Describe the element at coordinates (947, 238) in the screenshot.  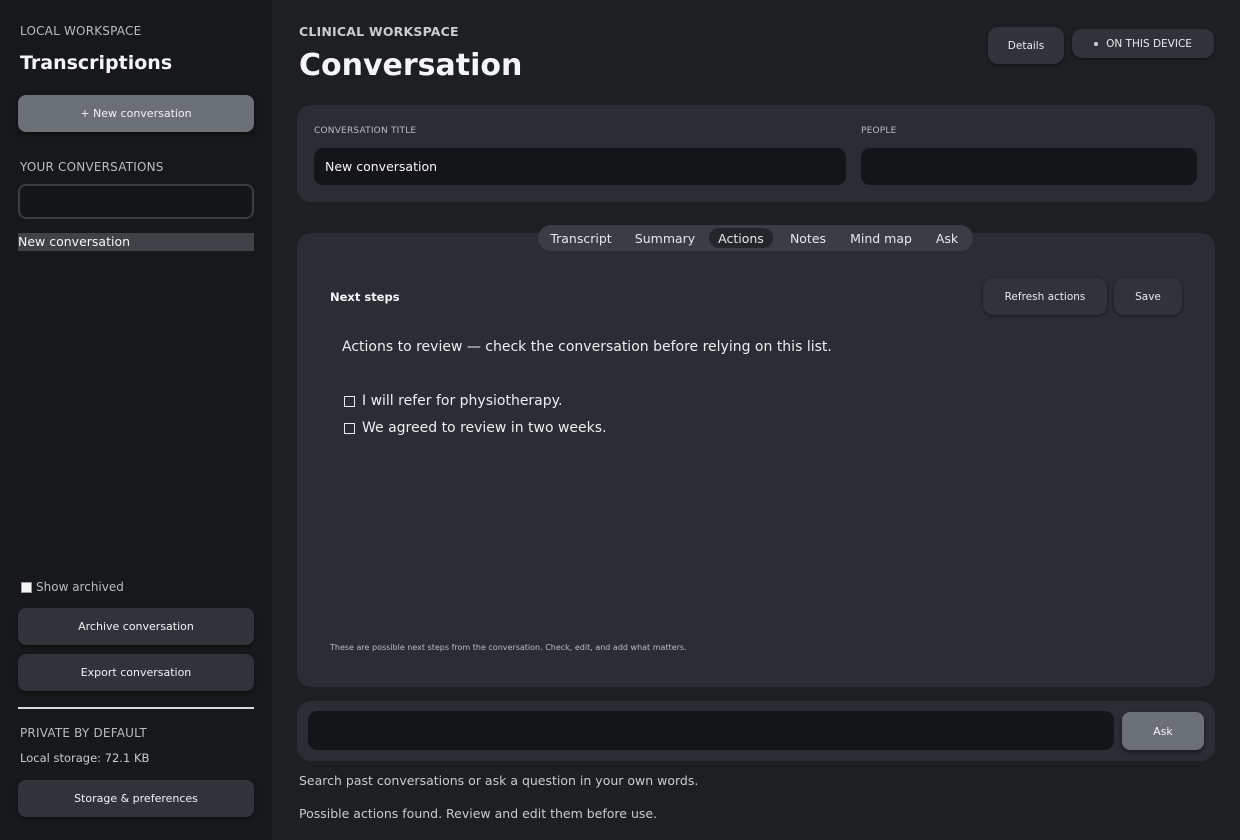
I see `tab-ask: Ask` at that location.